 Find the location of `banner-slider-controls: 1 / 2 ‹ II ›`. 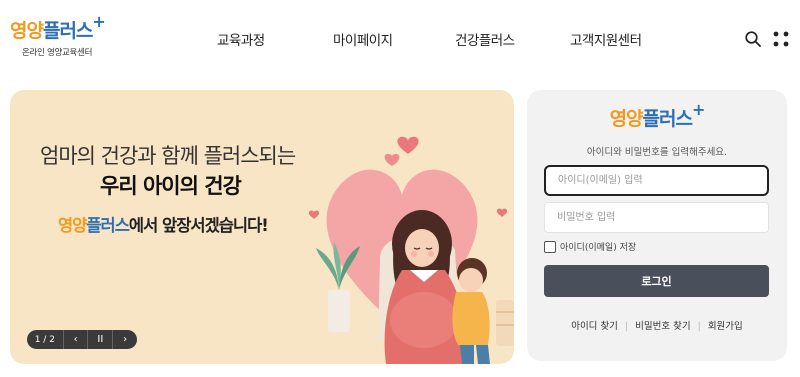

banner-slider-controls: 1 / 2 ‹ II › is located at coordinates (82, 339).